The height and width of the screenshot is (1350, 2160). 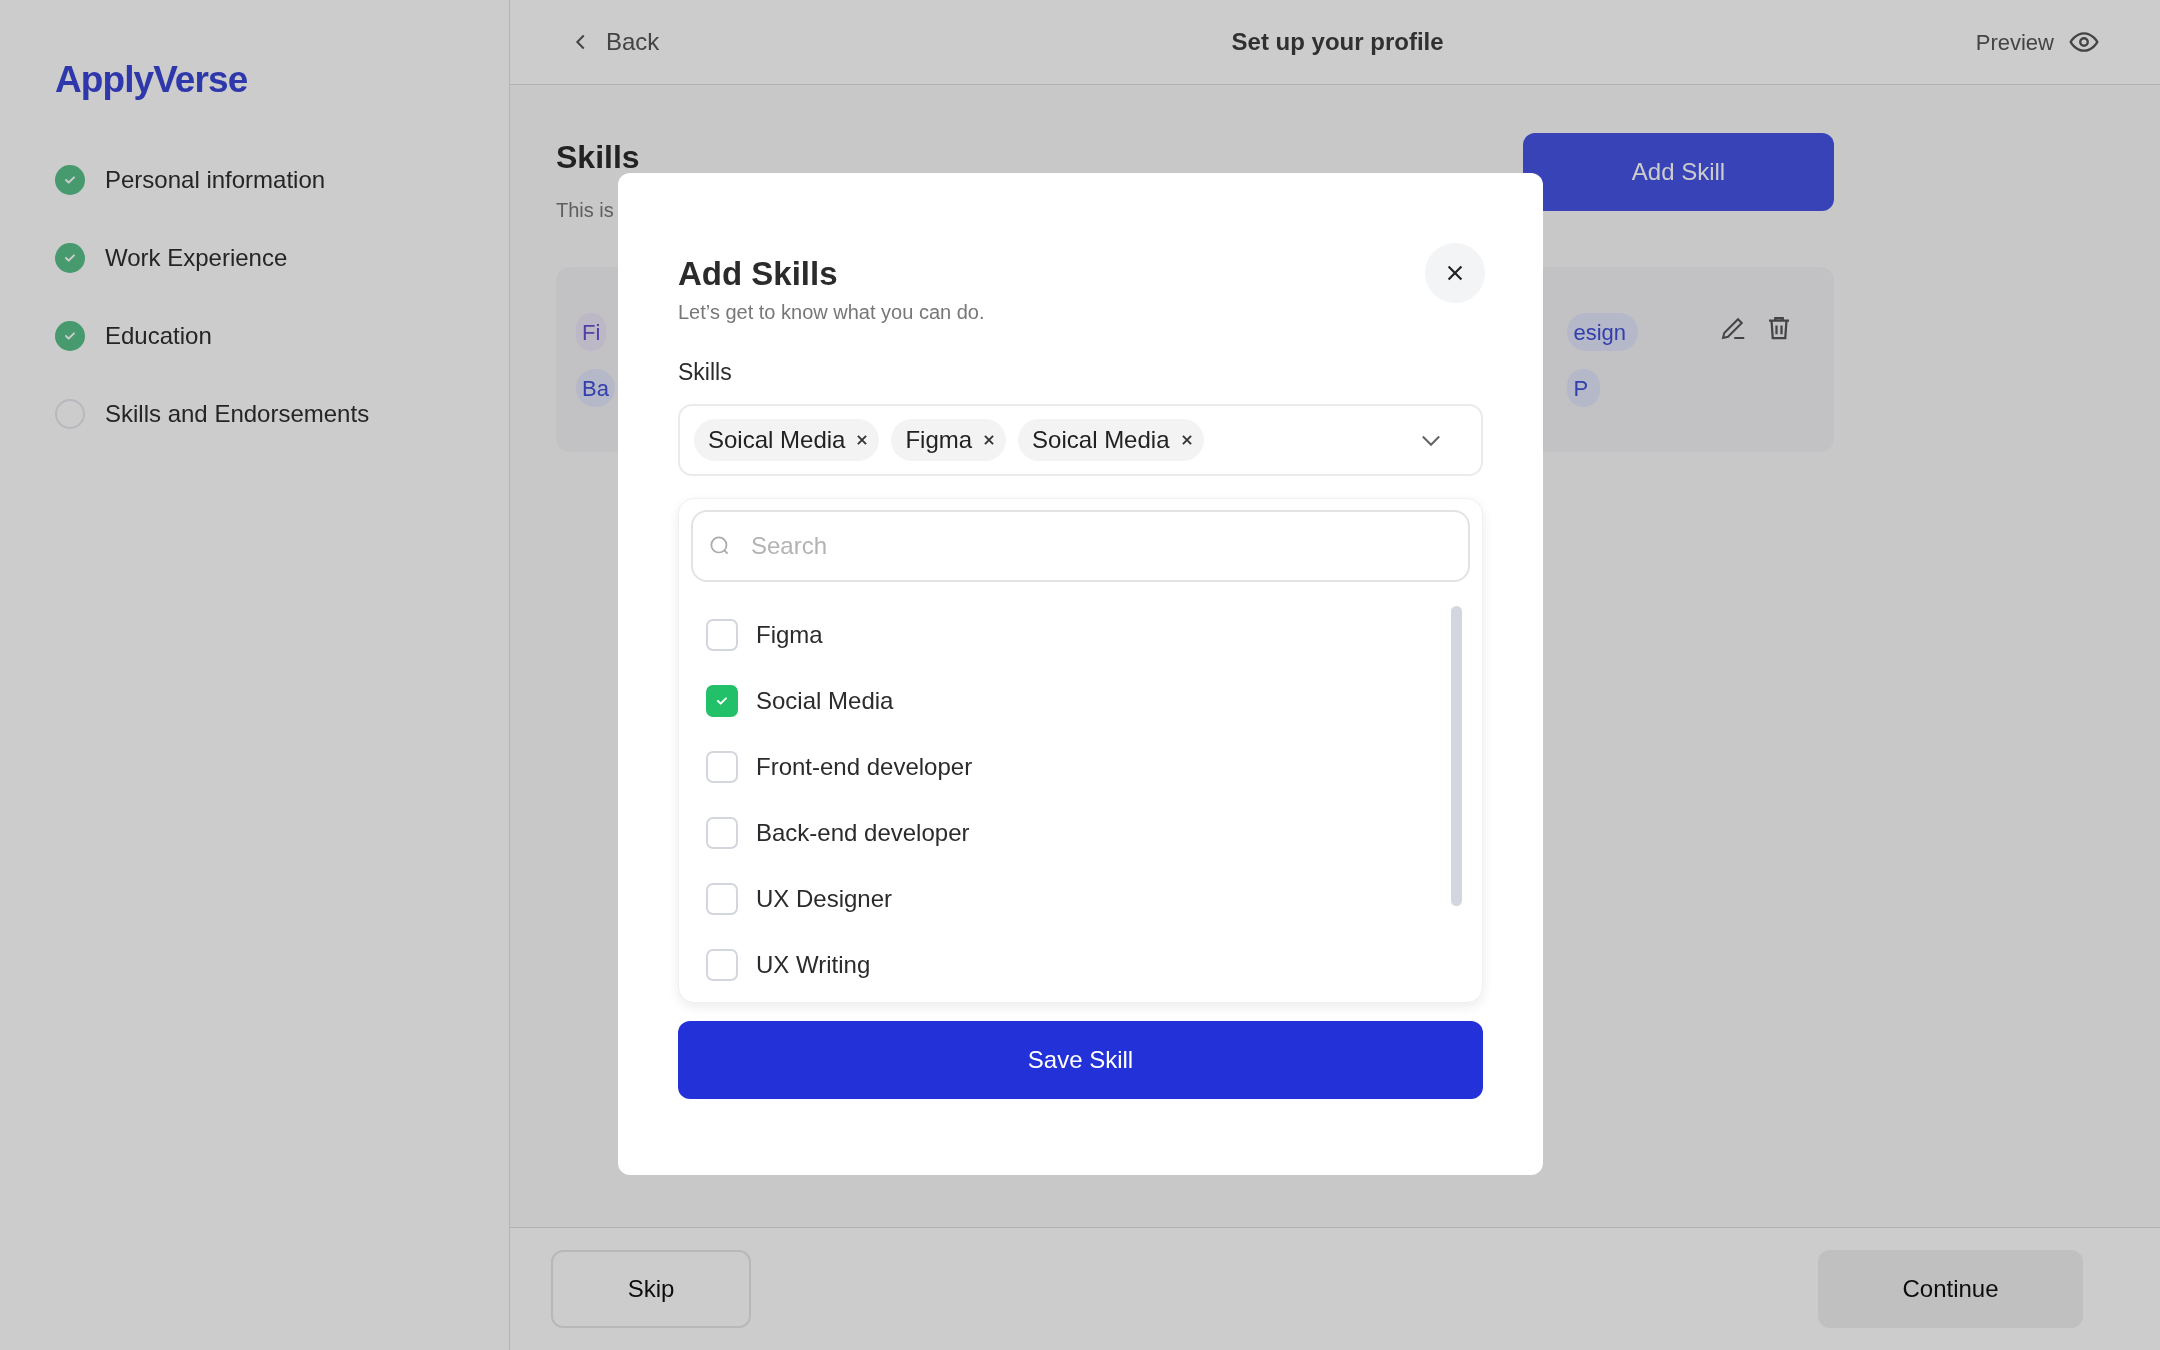 What do you see at coordinates (615, 42) in the screenshot?
I see `back-button: Back` at bounding box center [615, 42].